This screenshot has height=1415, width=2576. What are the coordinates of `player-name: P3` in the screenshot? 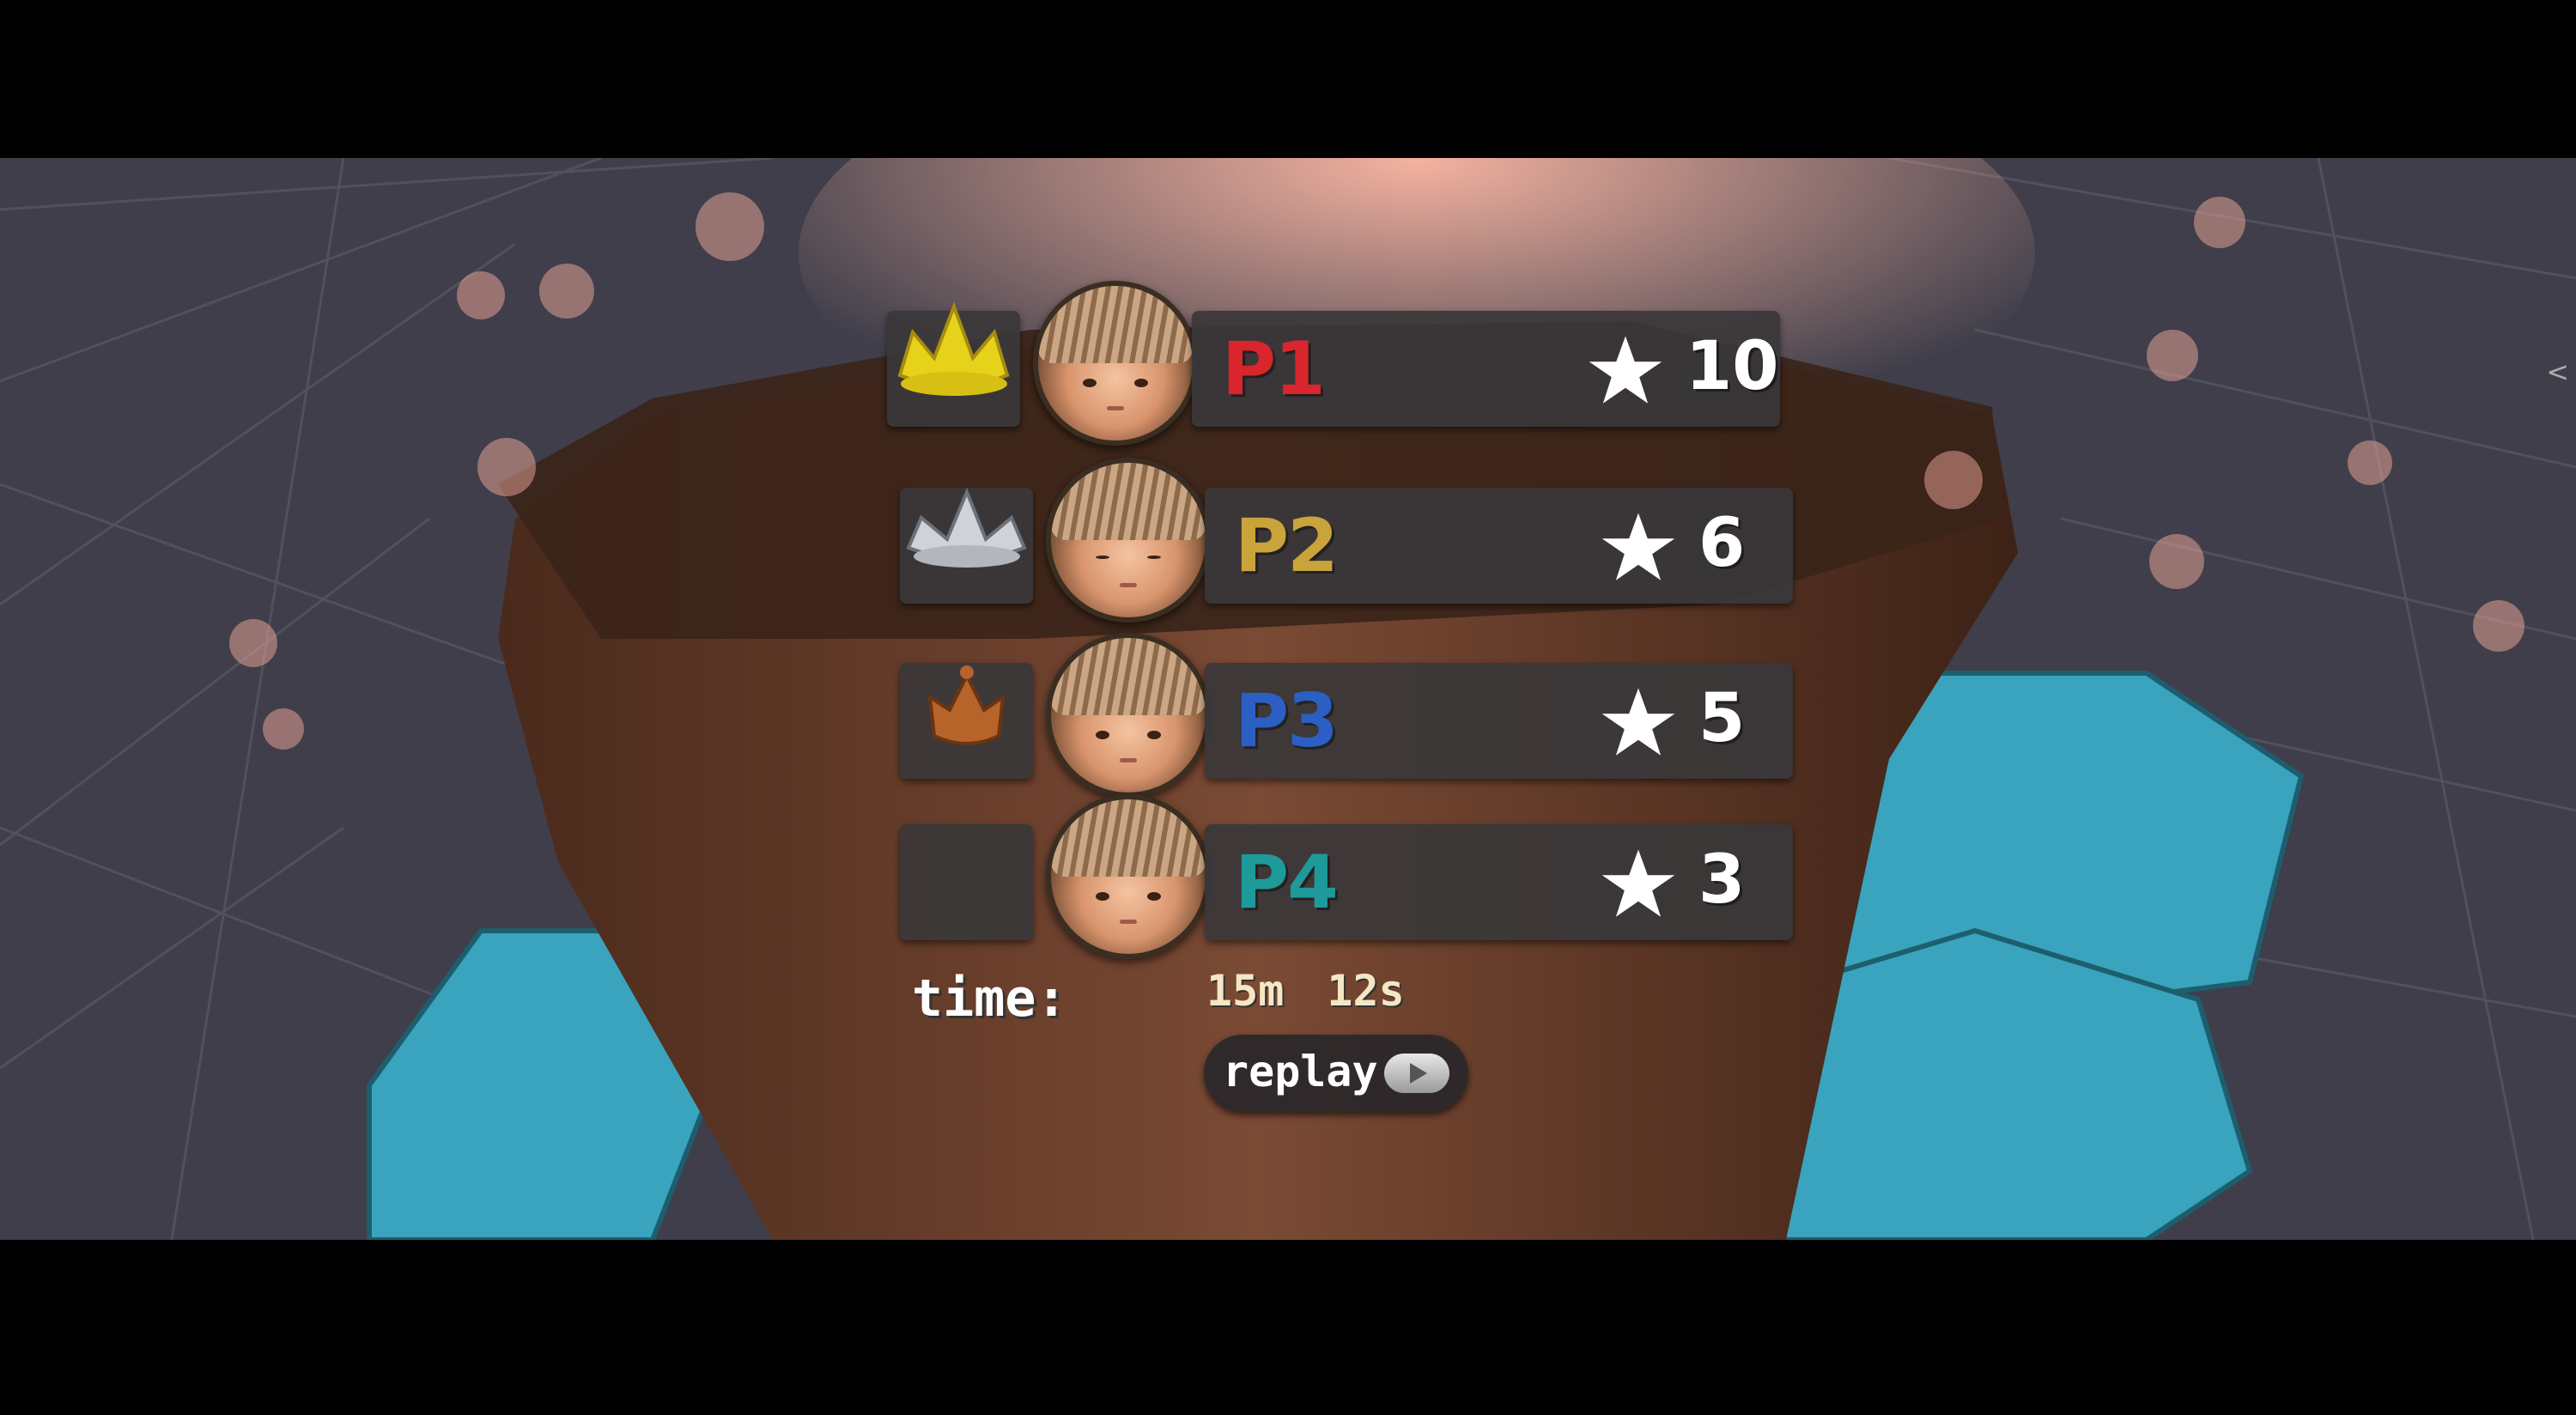 It's located at (1287, 721).